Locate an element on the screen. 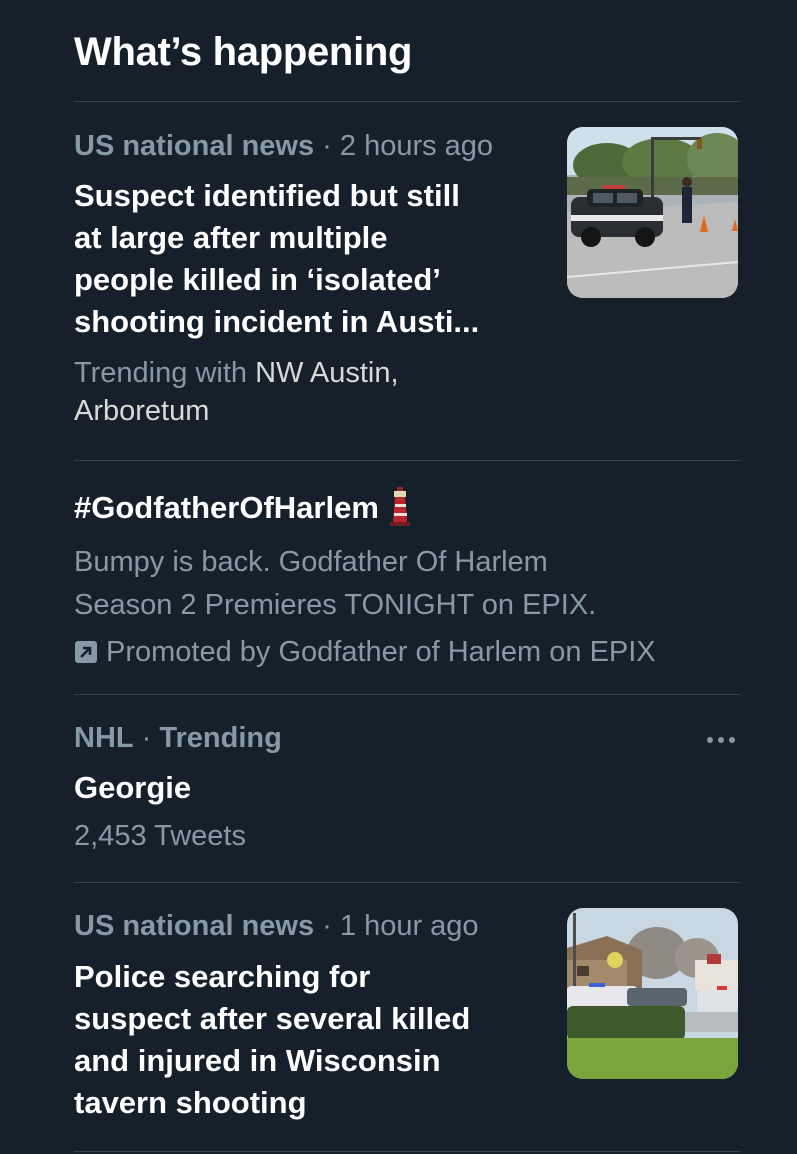  trend-category: NHL is located at coordinates (104, 738).